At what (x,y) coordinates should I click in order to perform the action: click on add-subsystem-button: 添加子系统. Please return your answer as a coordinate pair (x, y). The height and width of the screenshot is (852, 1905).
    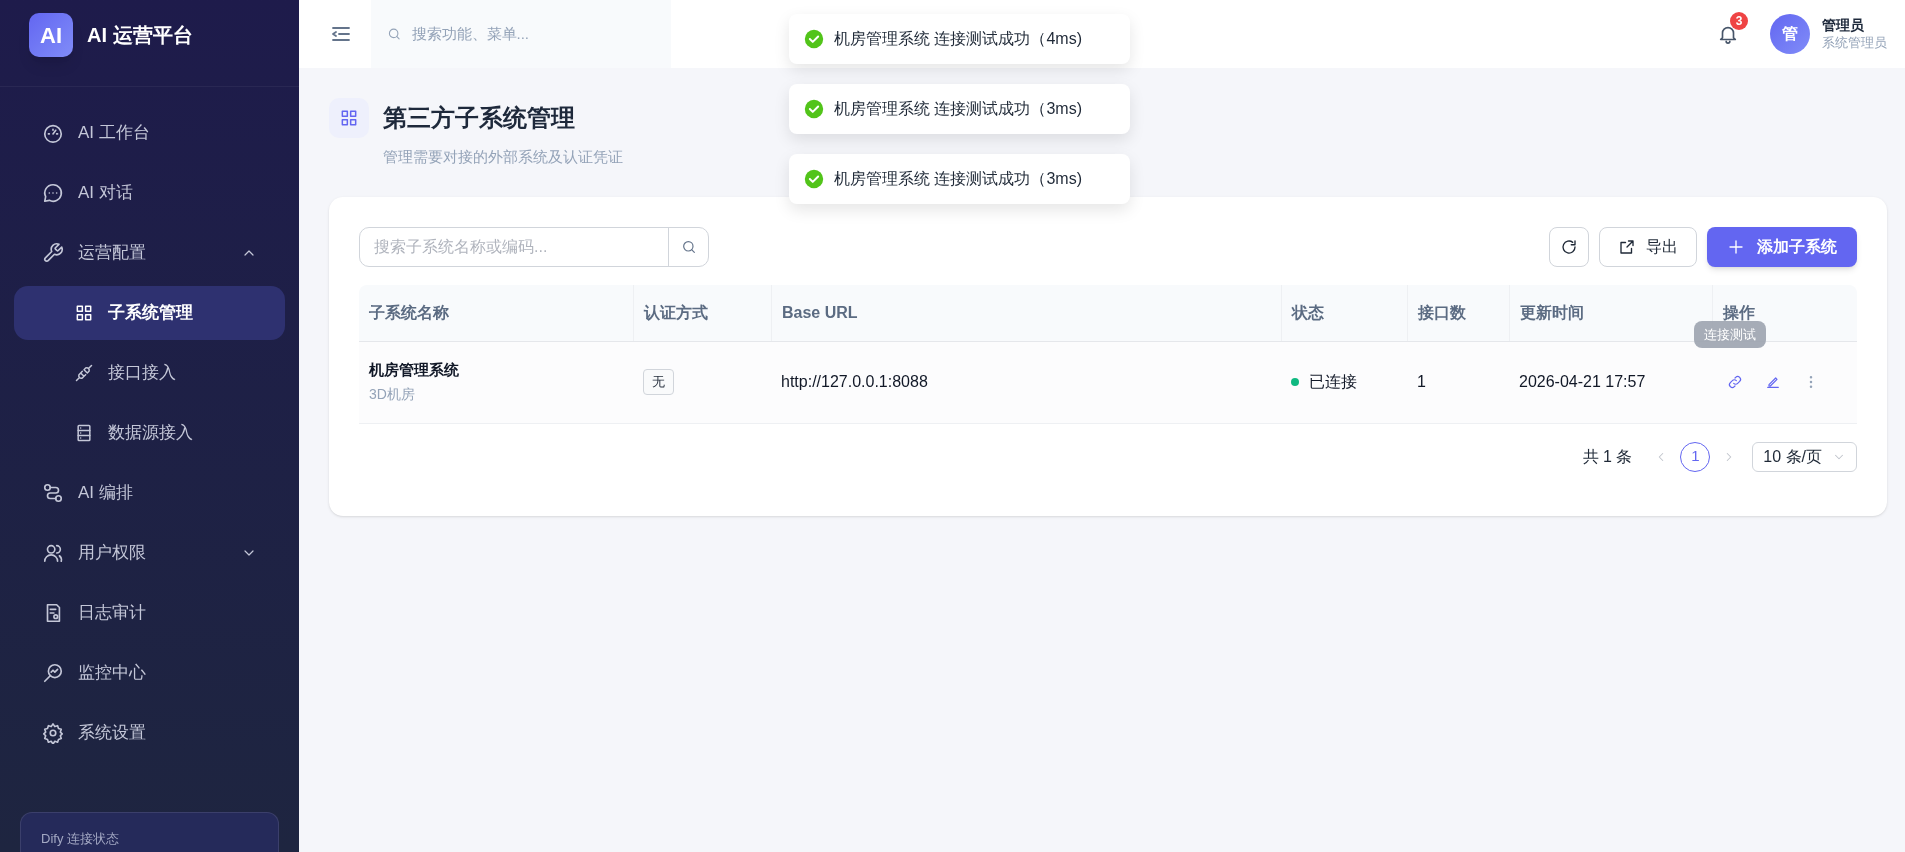
    Looking at the image, I should click on (1782, 246).